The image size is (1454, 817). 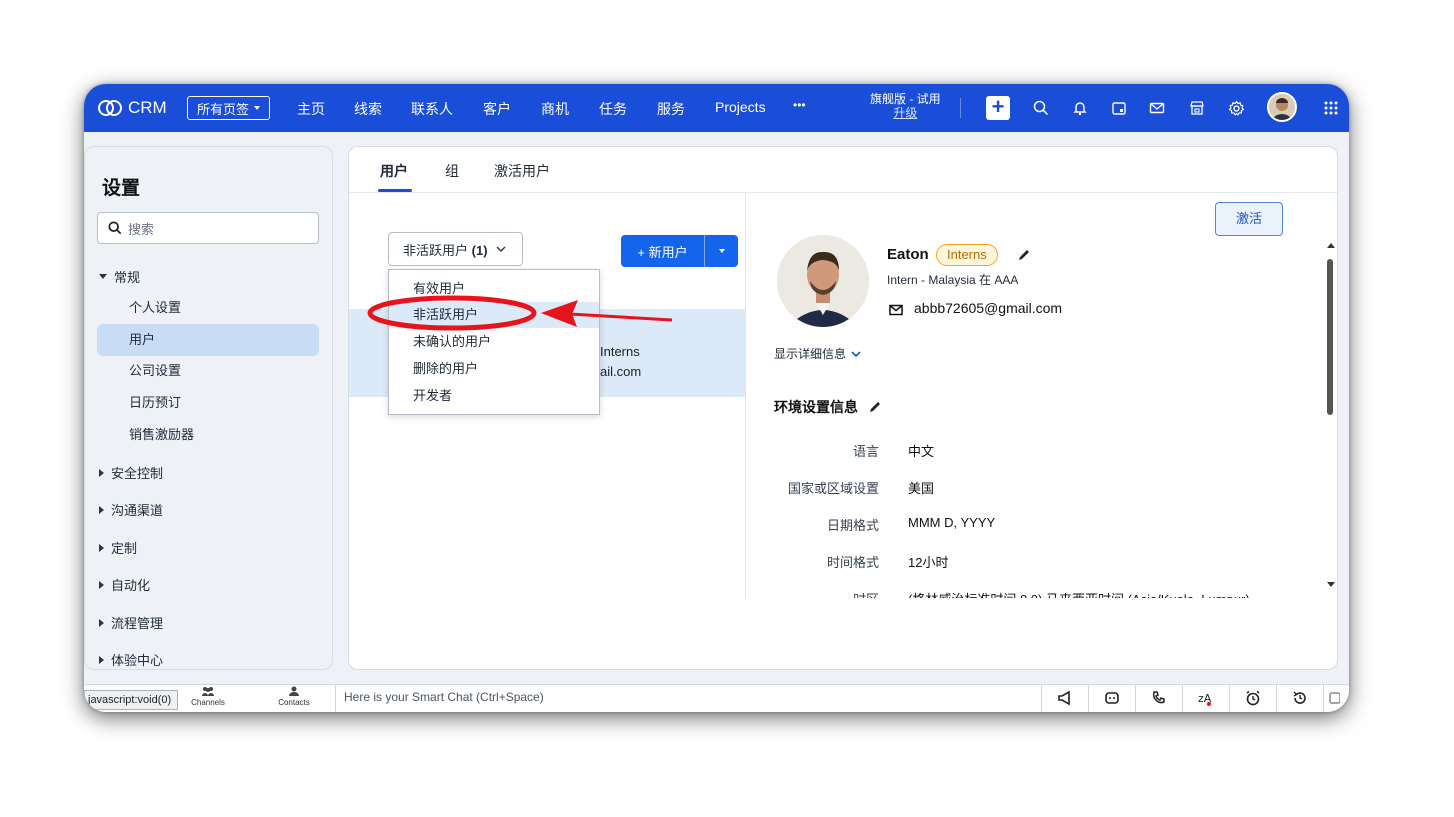 I want to click on row-email-text: ail.com, so click(x=621, y=371).